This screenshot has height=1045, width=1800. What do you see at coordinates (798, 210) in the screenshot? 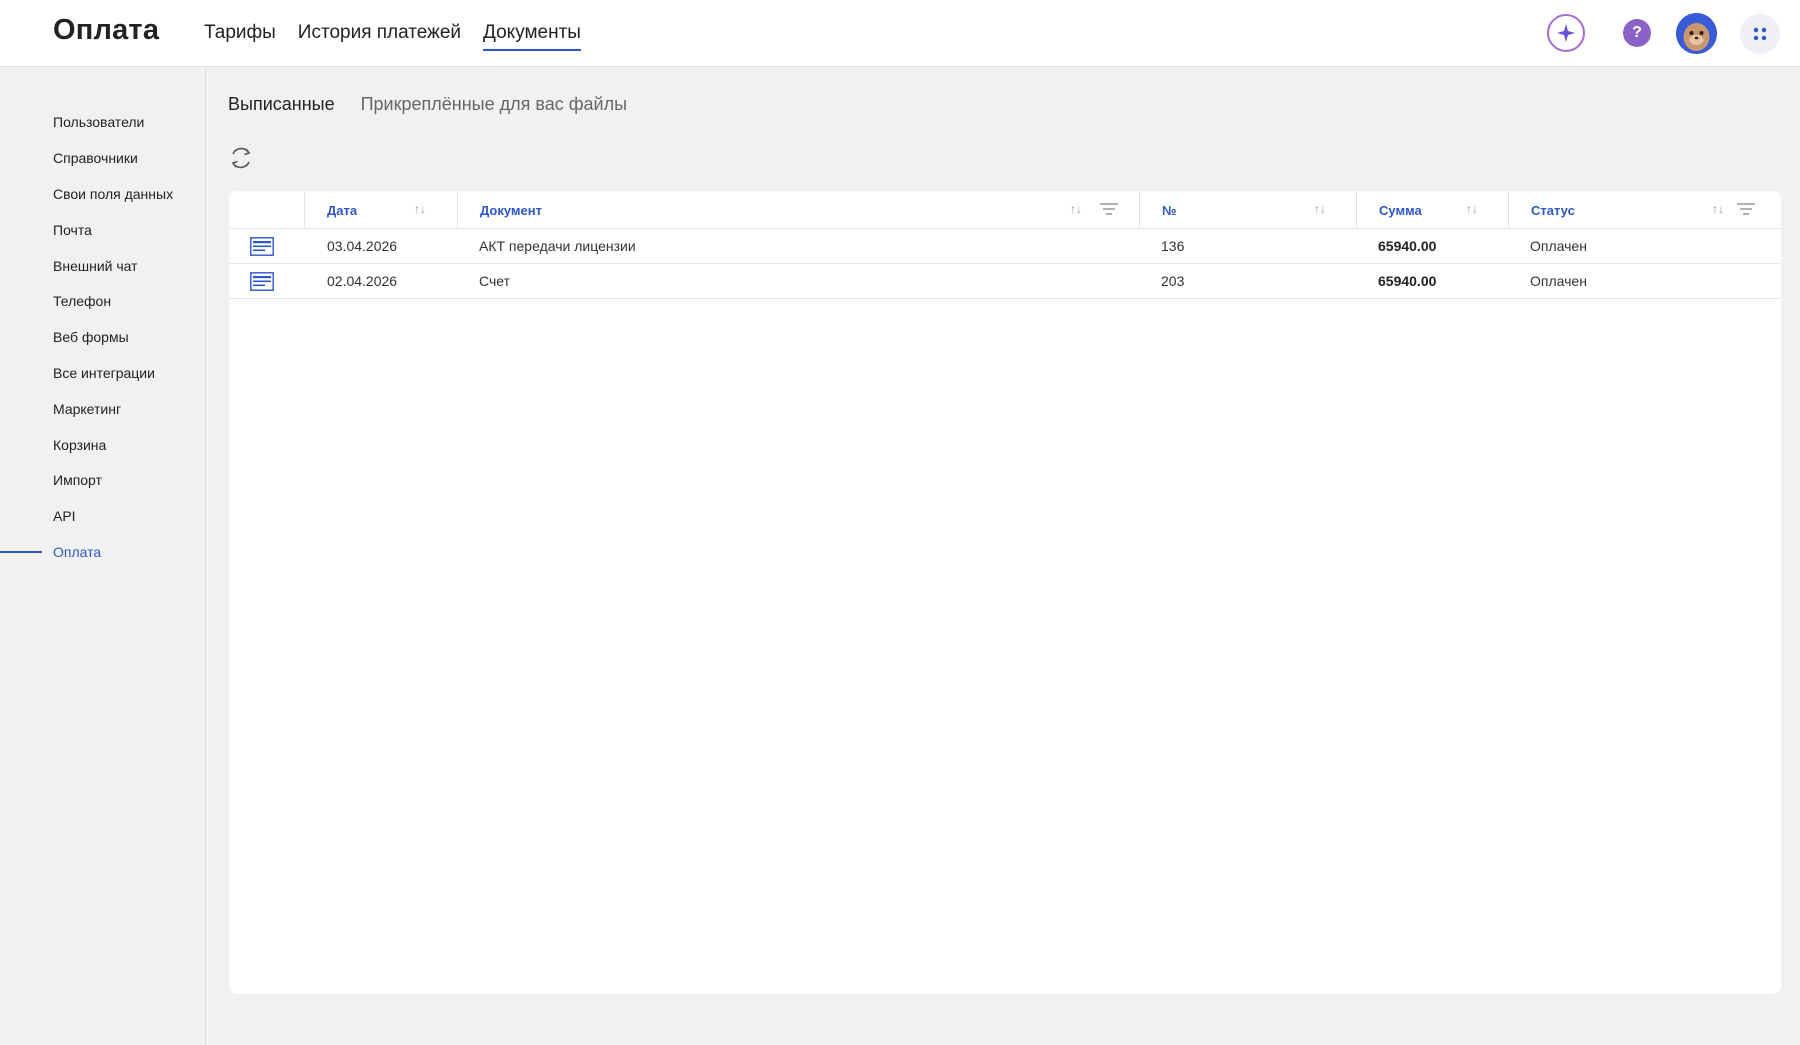
I see `column-document: Документ ↑↓` at bounding box center [798, 210].